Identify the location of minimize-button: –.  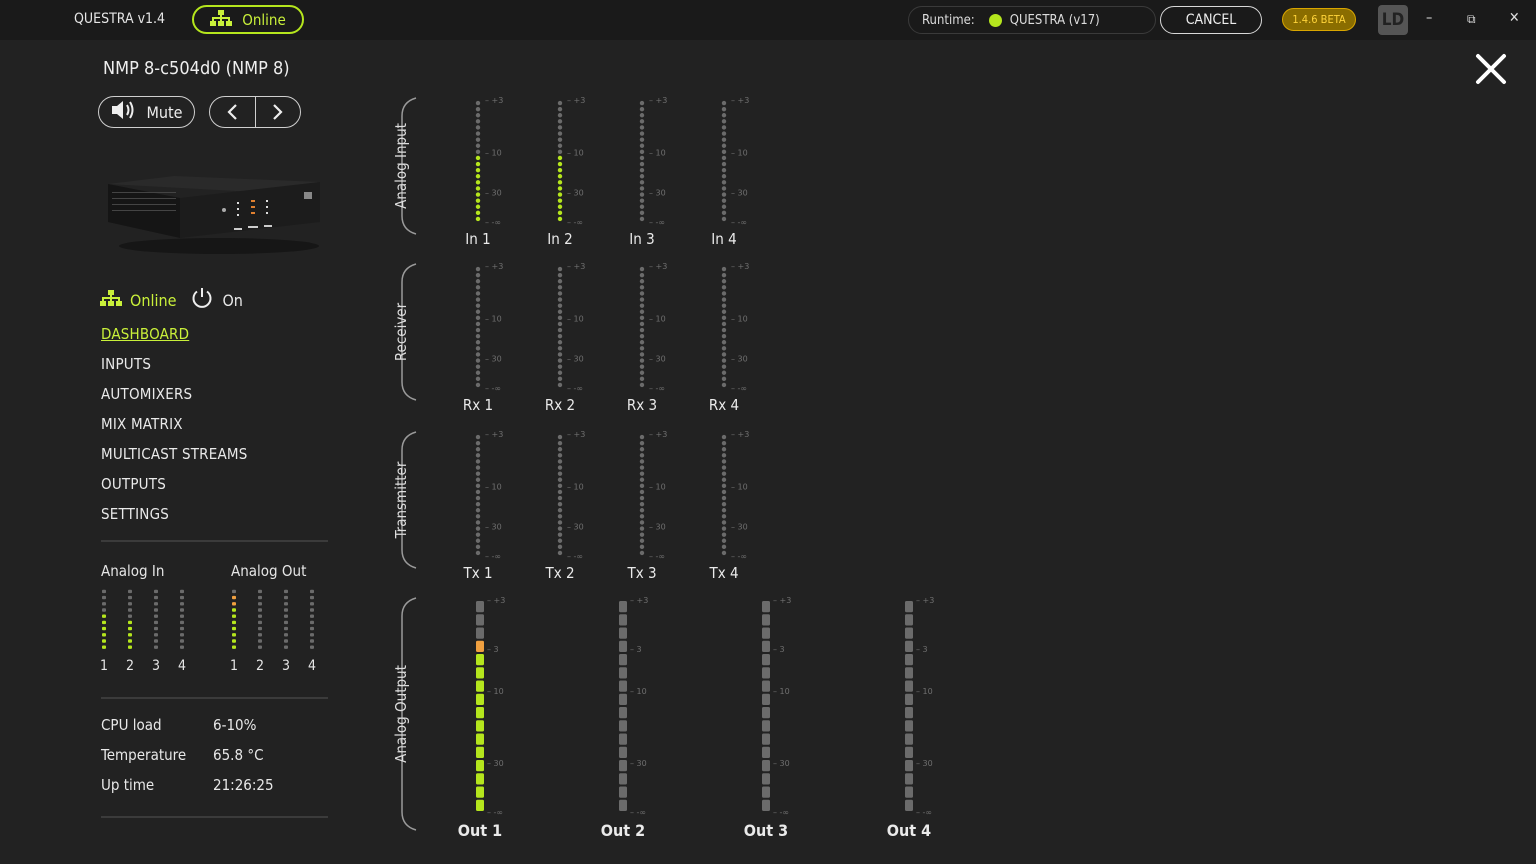
(1429, 18).